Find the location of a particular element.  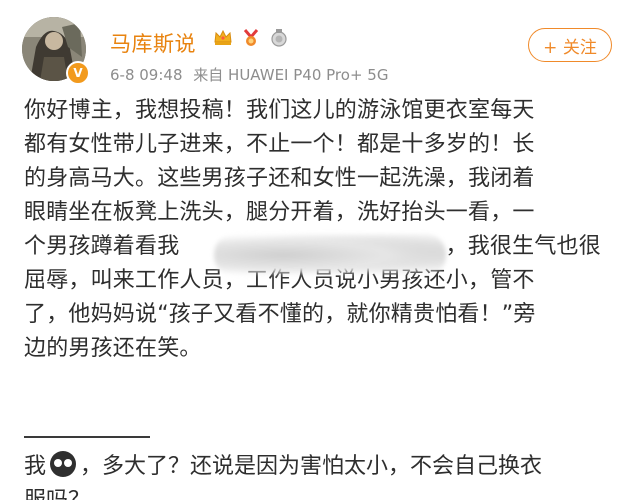

post-line: 眼睛坐在板凳上洗头，腿分开着，洗好抬头一看，一 is located at coordinates (279, 212).